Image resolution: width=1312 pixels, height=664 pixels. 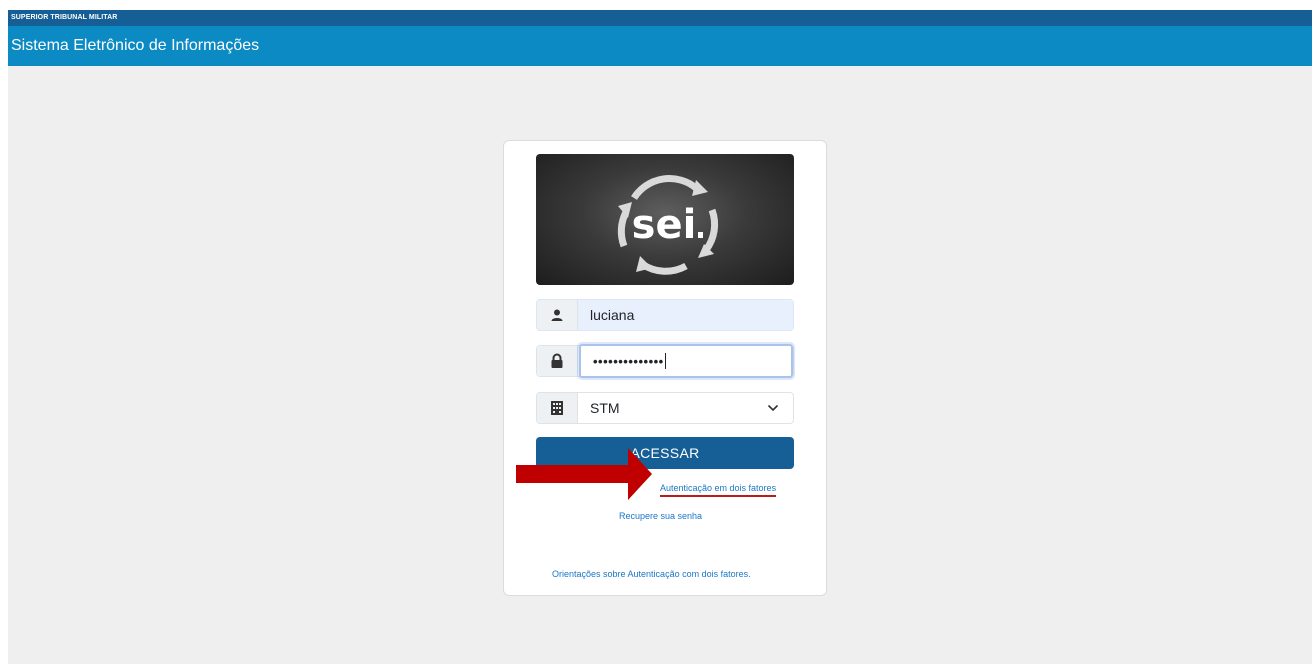 What do you see at coordinates (685, 315) in the screenshot?
I see `username-input: luciana` at bounding box center [685, 315].